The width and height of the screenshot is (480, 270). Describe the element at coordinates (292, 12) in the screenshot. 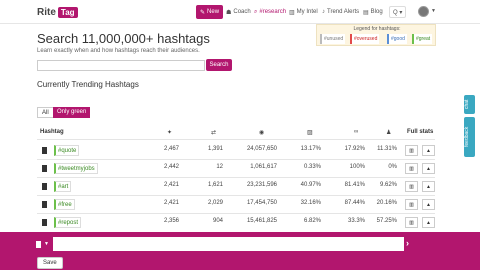

I see `chart-icon: ▥` at that location.